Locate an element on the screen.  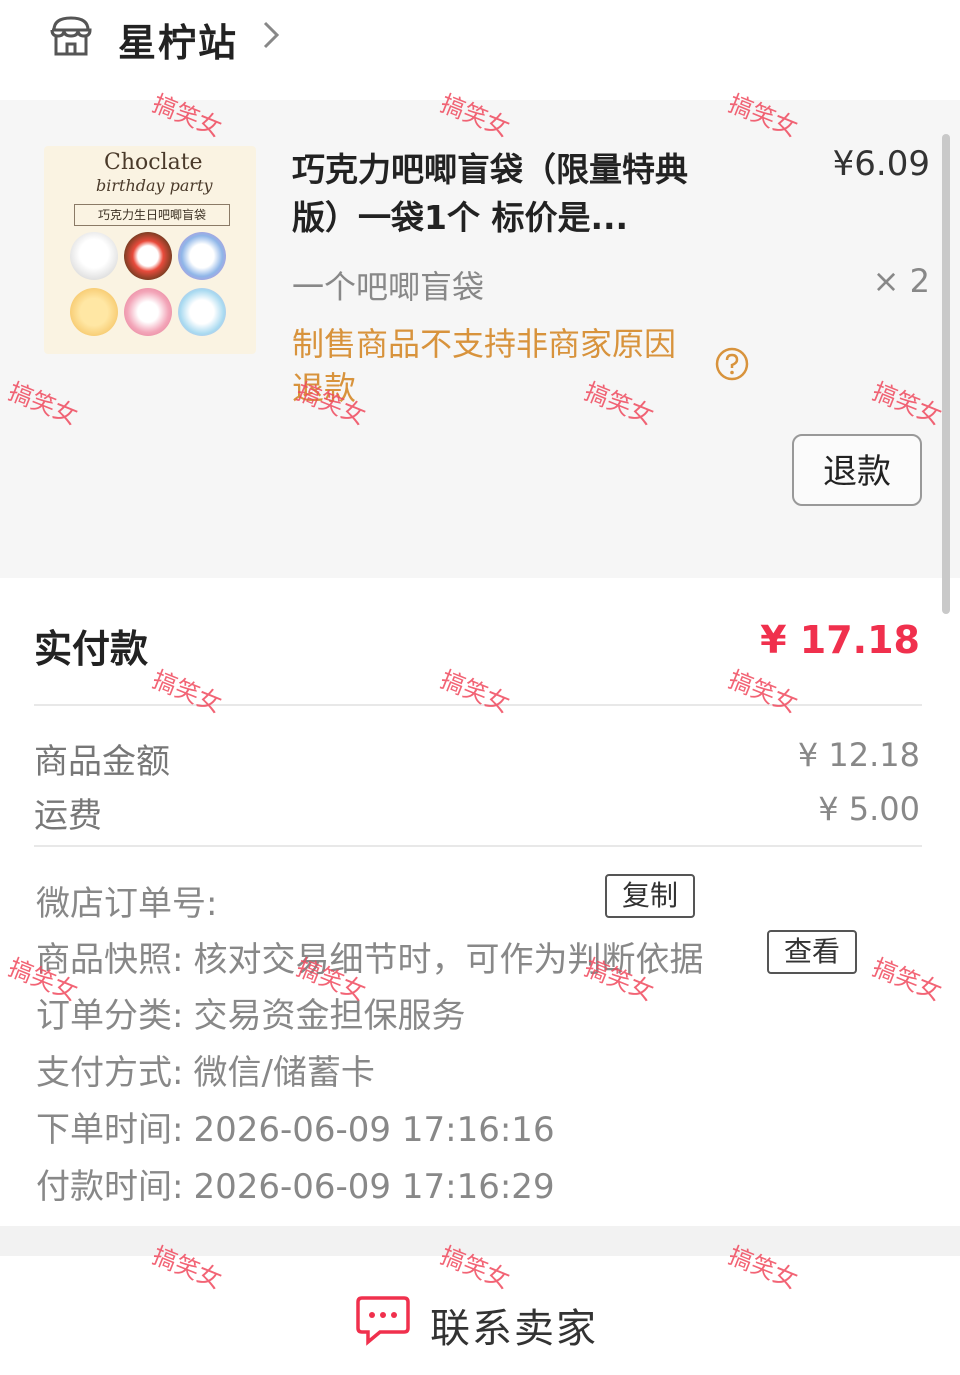
store-header: 星柠站 is located at coordinates (480, 50).